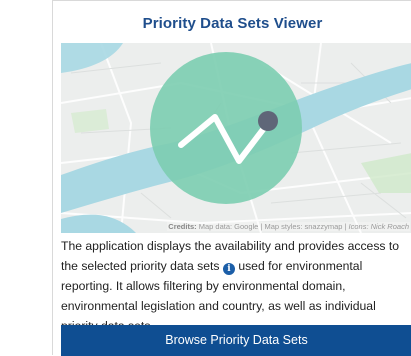 The width and height of the screenshot is (411, 356). Describe the element at coordinates (182, 226) in the screenshot. I see `credits-label: Credits:` at that location.